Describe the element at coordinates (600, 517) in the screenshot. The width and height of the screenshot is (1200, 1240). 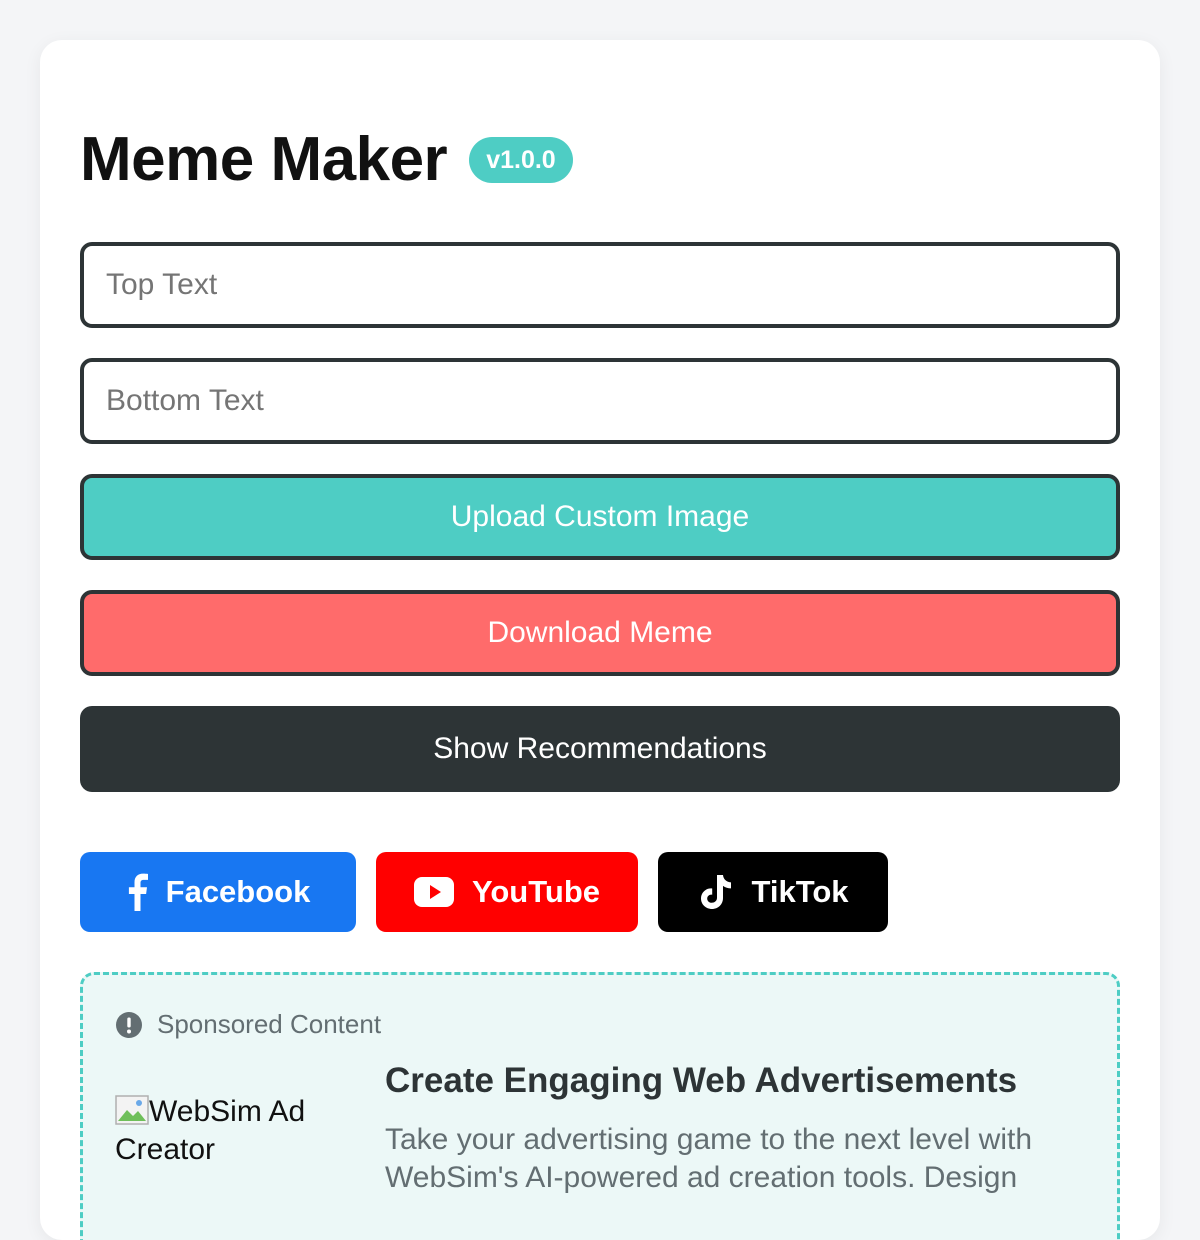
I see `upload-image-button: Upload Custom Image` at that location.